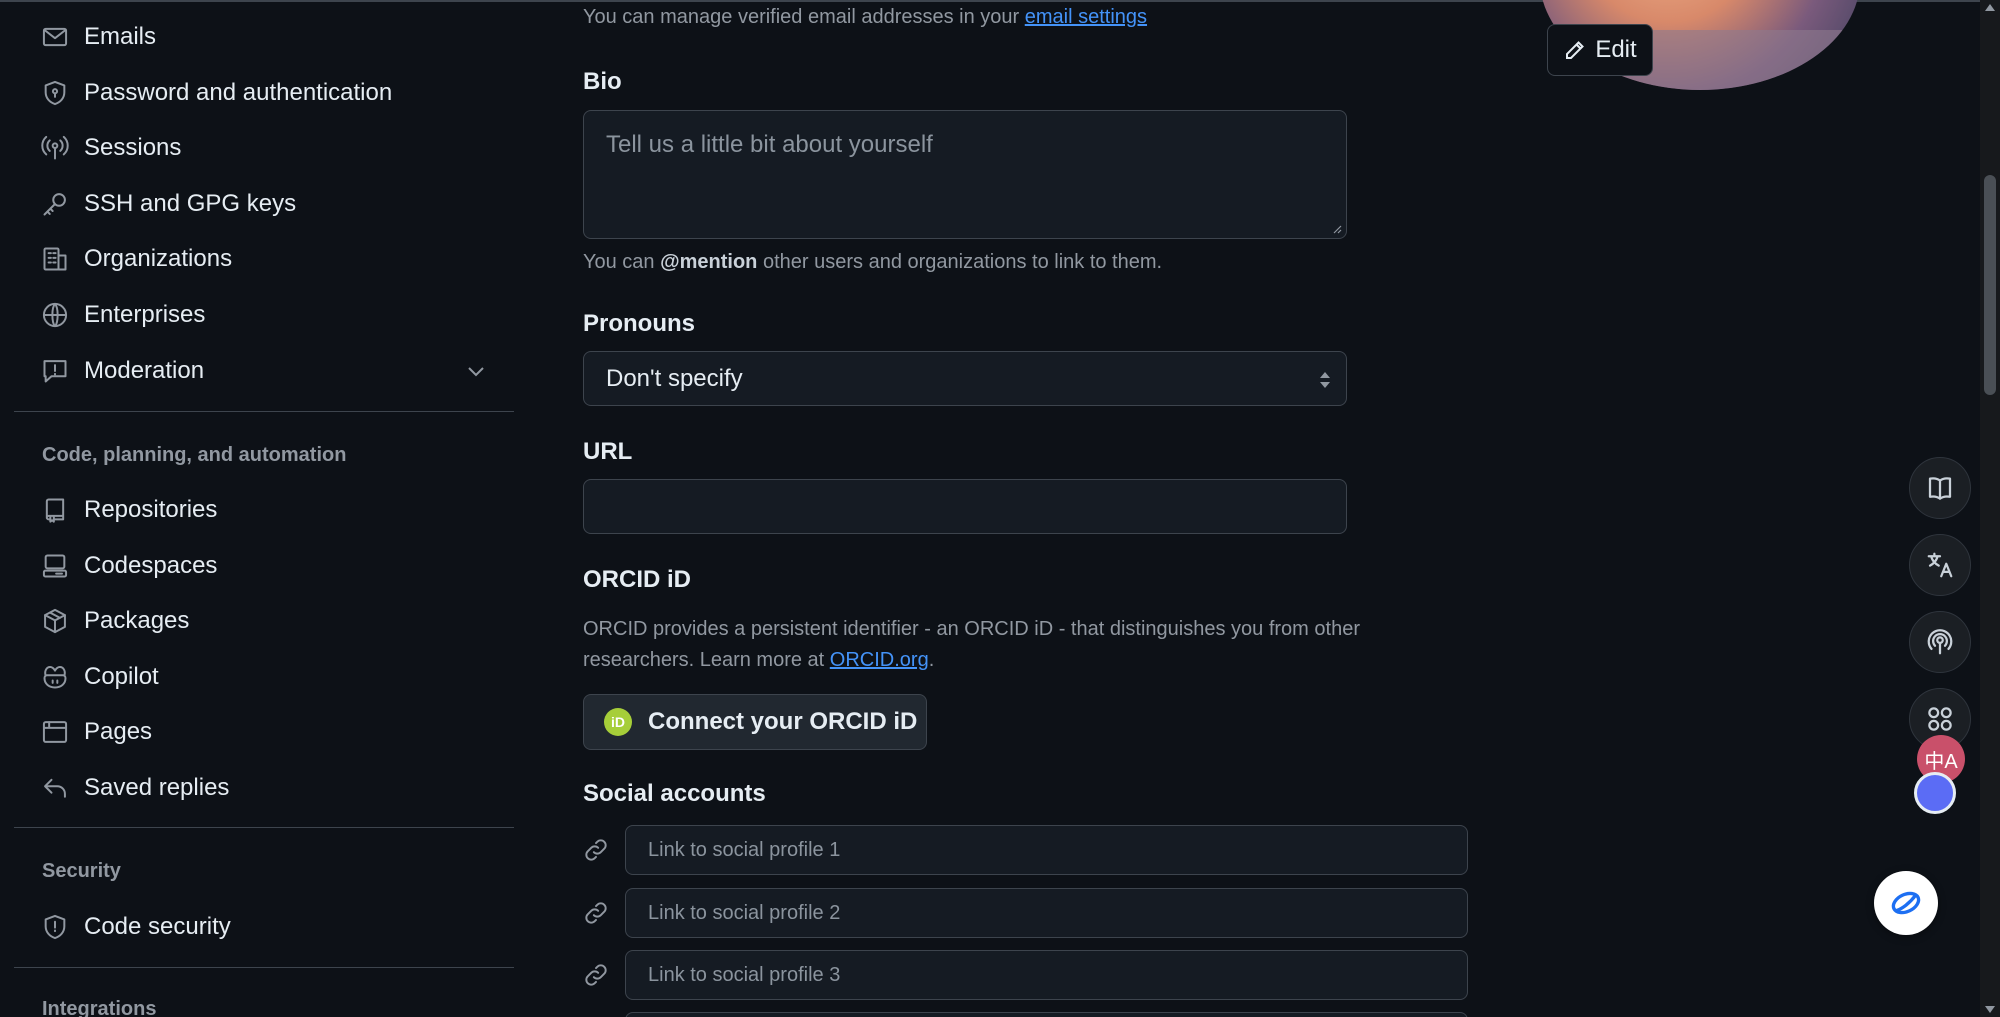  Describe the element at coordinates (190, 203) in the screenshot. I see `sidebar-item-label: SSH and GPG keys` at that location.